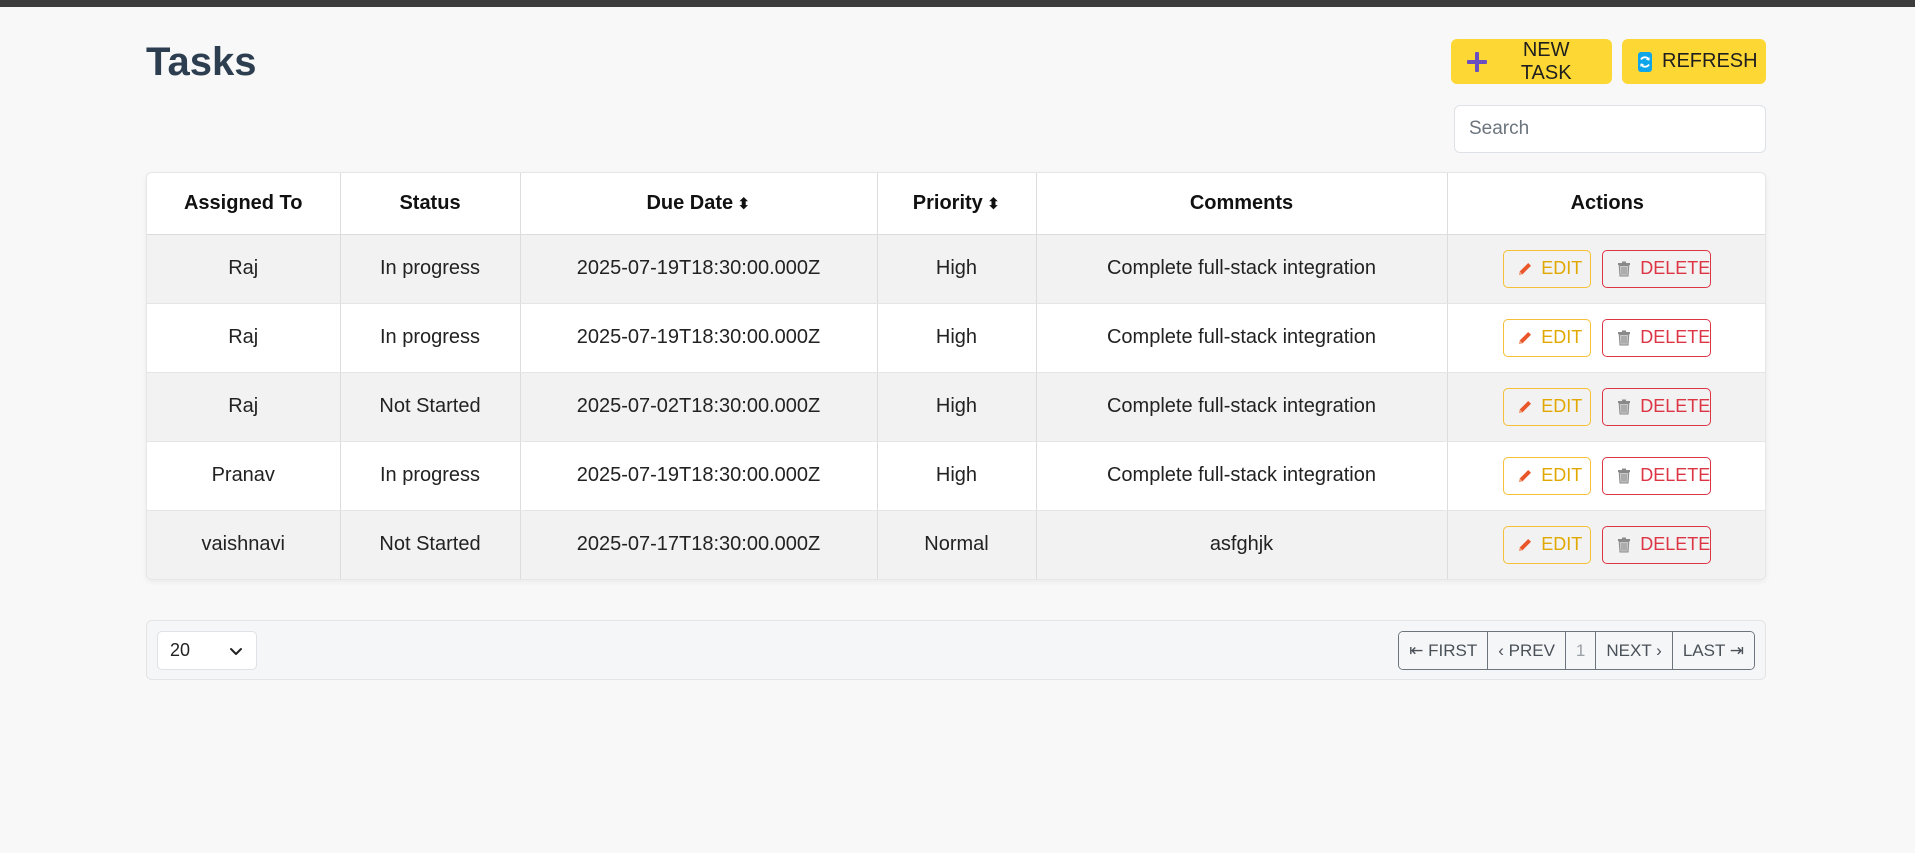 The image size is (1915, 853). Describe the element at coordinates (207, 650) in the screenshot. I see `page-size-select: 20` at that location.